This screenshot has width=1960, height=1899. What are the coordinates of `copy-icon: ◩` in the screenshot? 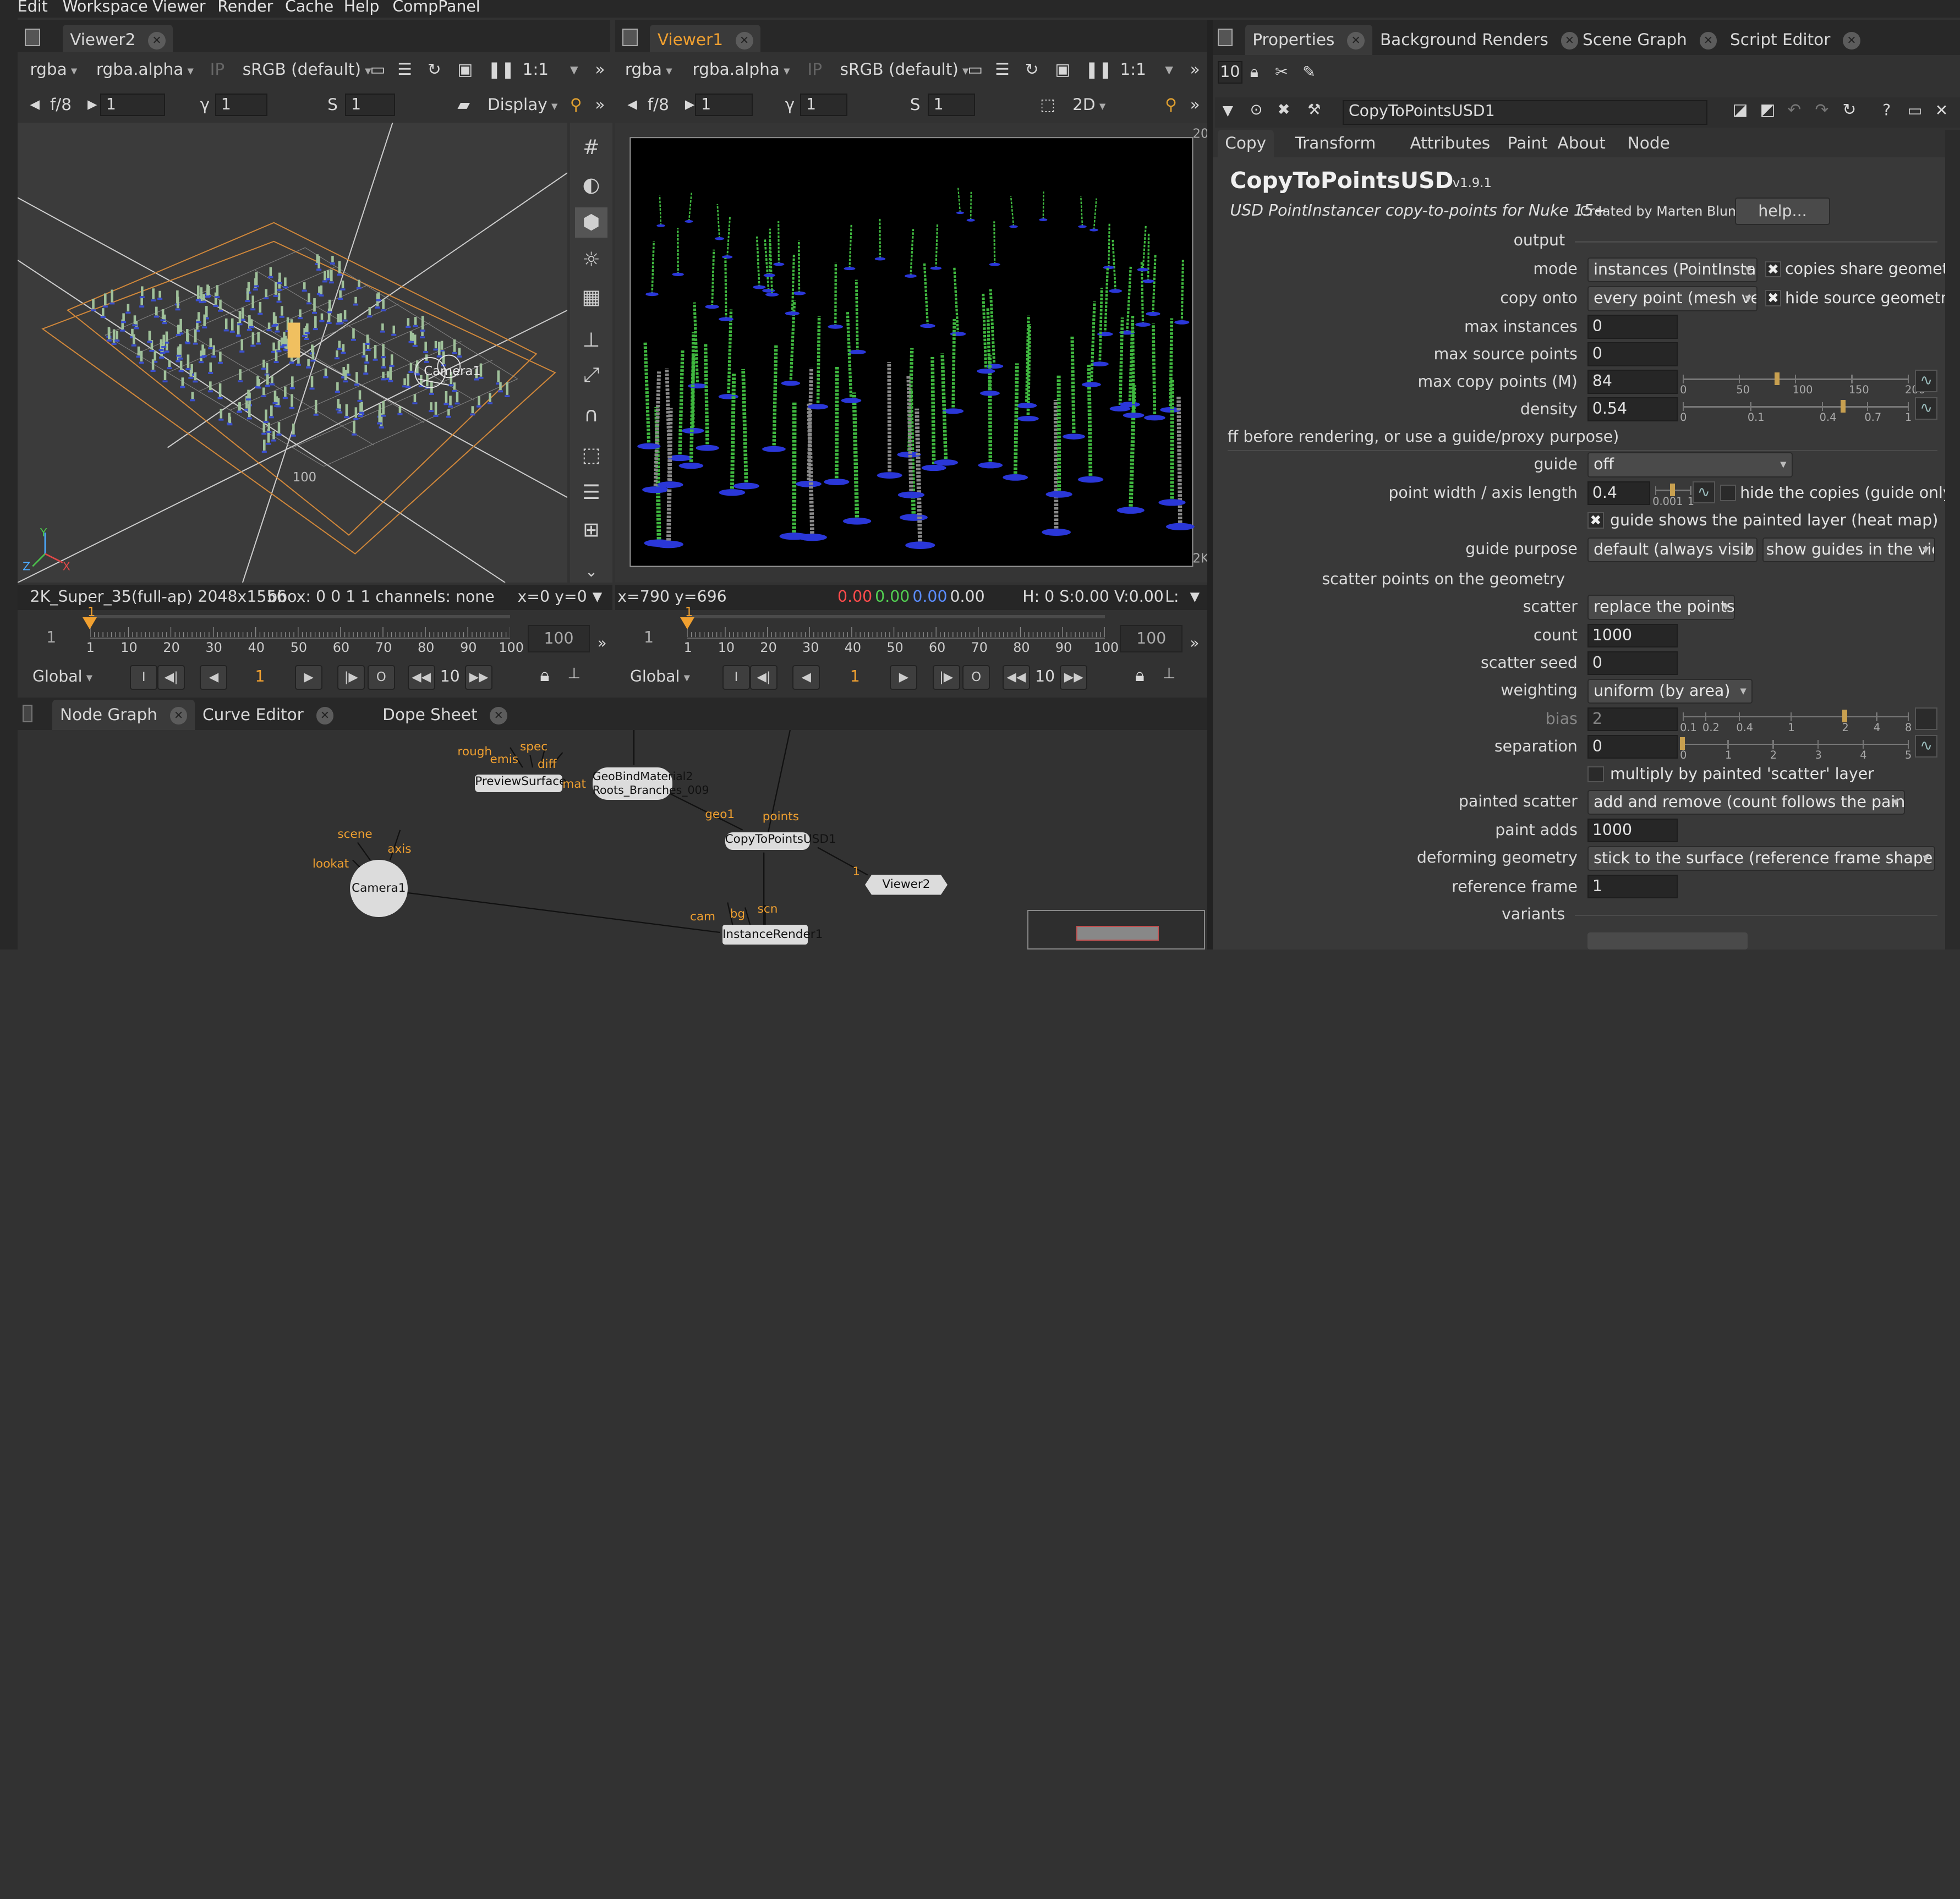 It's located at (1768, 109).